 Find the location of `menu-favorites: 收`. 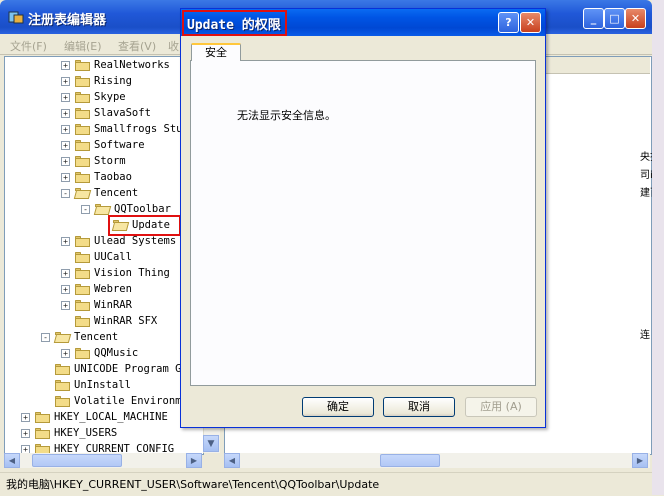

menu-favorites: 收 is located at coordinates (173, 46).